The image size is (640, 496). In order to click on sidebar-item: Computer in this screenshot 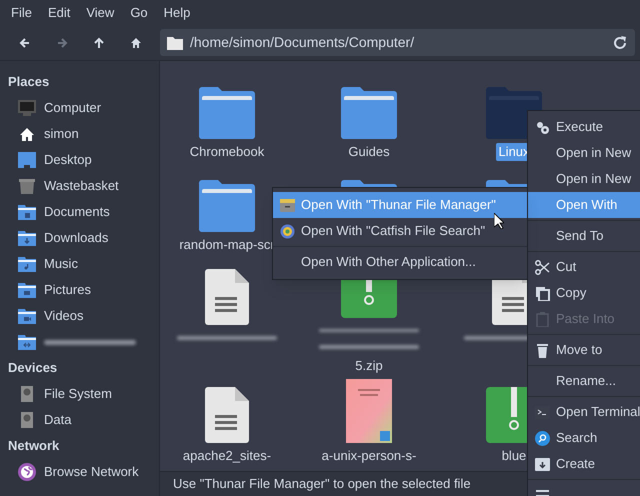, I will do `click(73, 108)`.